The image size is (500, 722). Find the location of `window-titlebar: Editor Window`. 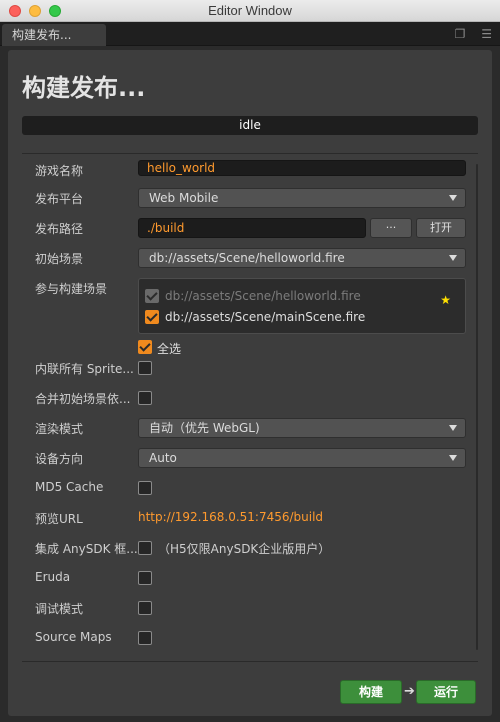

window-titlebar: Editor Window is located at coordinates (250, 11).